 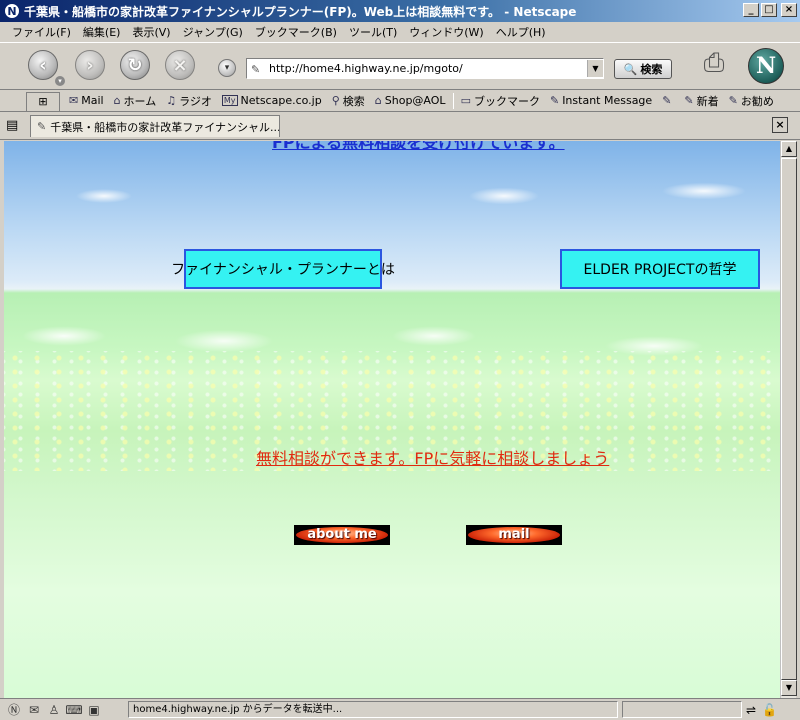 I want to click on toolbar-item-blank: ✎, so click(x=668, y=100).